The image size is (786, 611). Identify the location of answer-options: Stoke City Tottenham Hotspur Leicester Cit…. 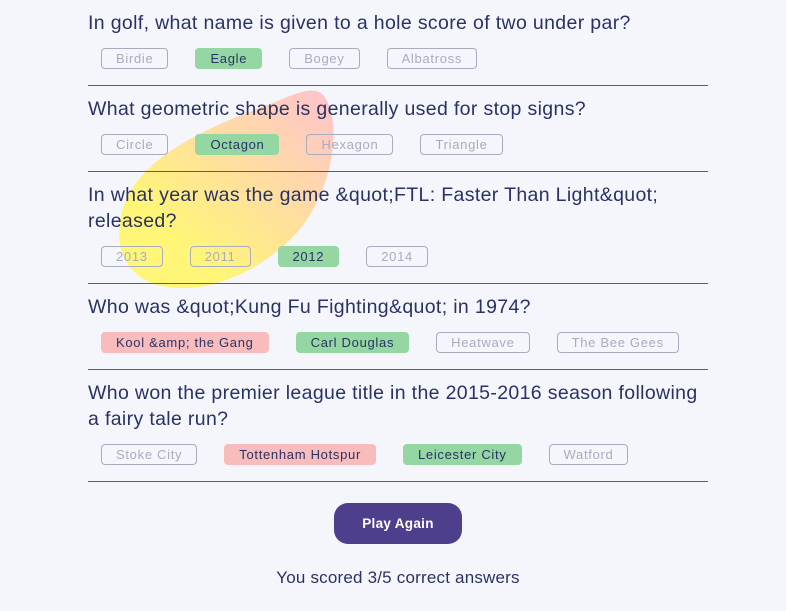
(398, 454).